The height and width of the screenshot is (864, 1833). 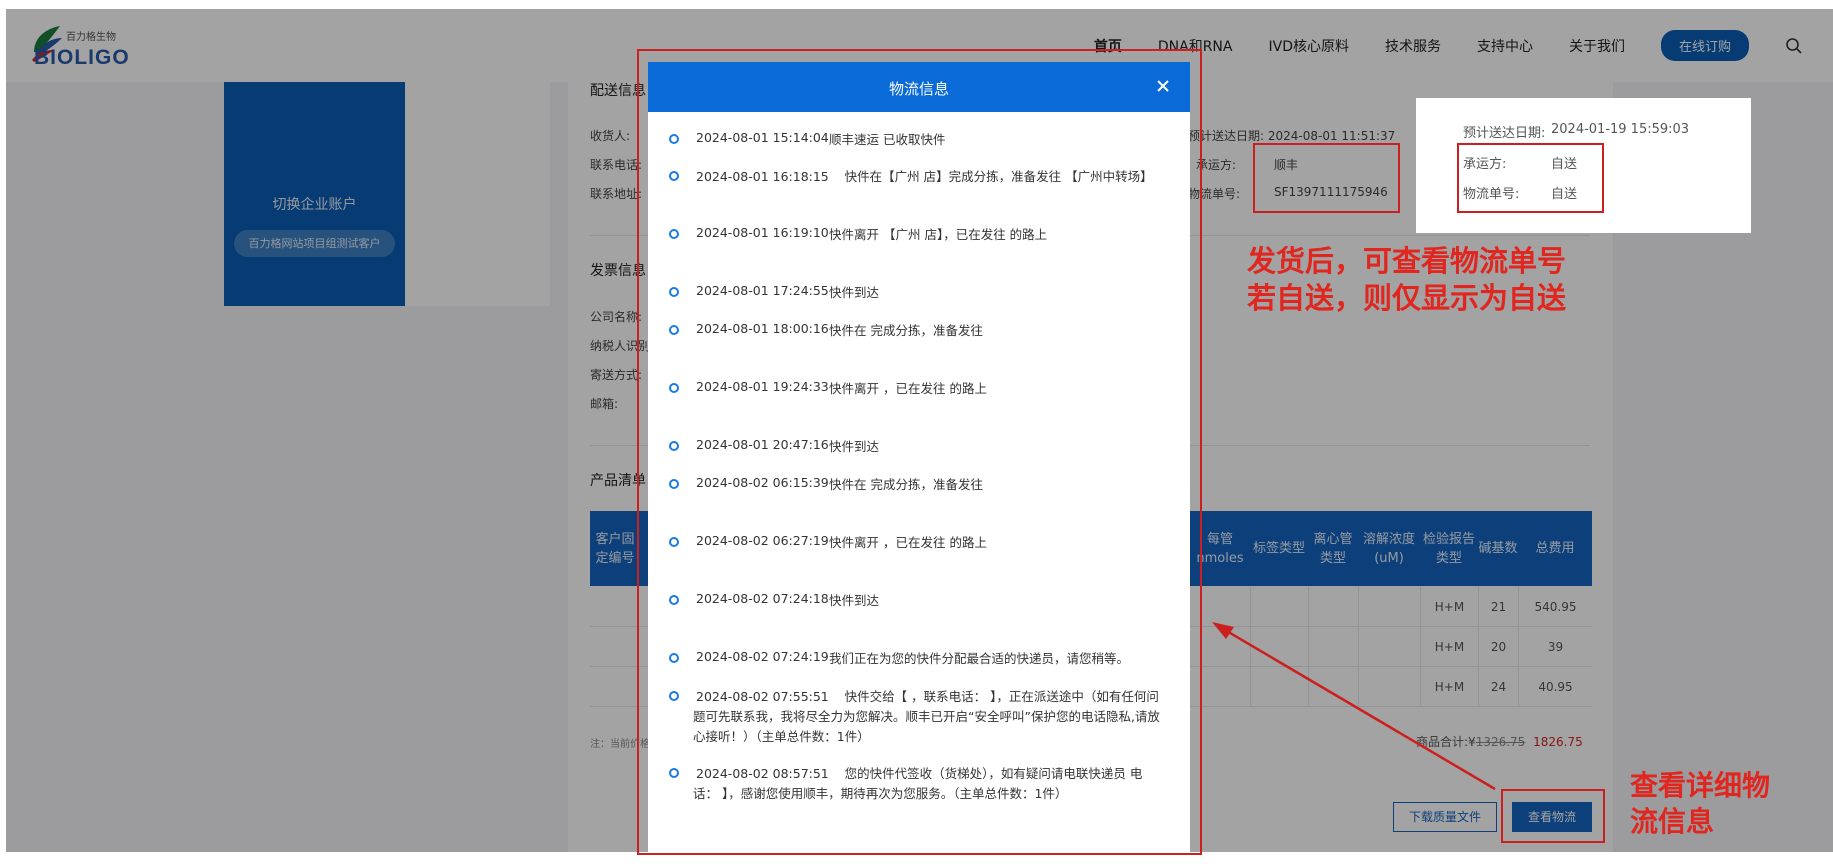 What do you see at coordinates (1504, 133) in the screenshot?
I see `popup-eta-label: 预计送达日期:` at bounding box center [1504, 133].